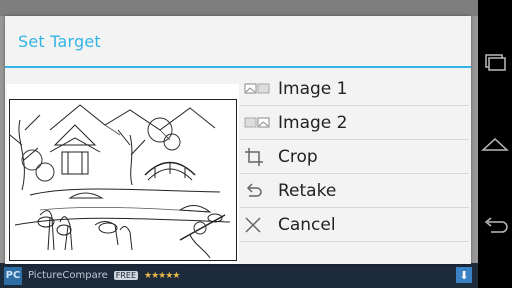 The image size is (512, 288). I want to click on undo-icon, so click(259, 191).